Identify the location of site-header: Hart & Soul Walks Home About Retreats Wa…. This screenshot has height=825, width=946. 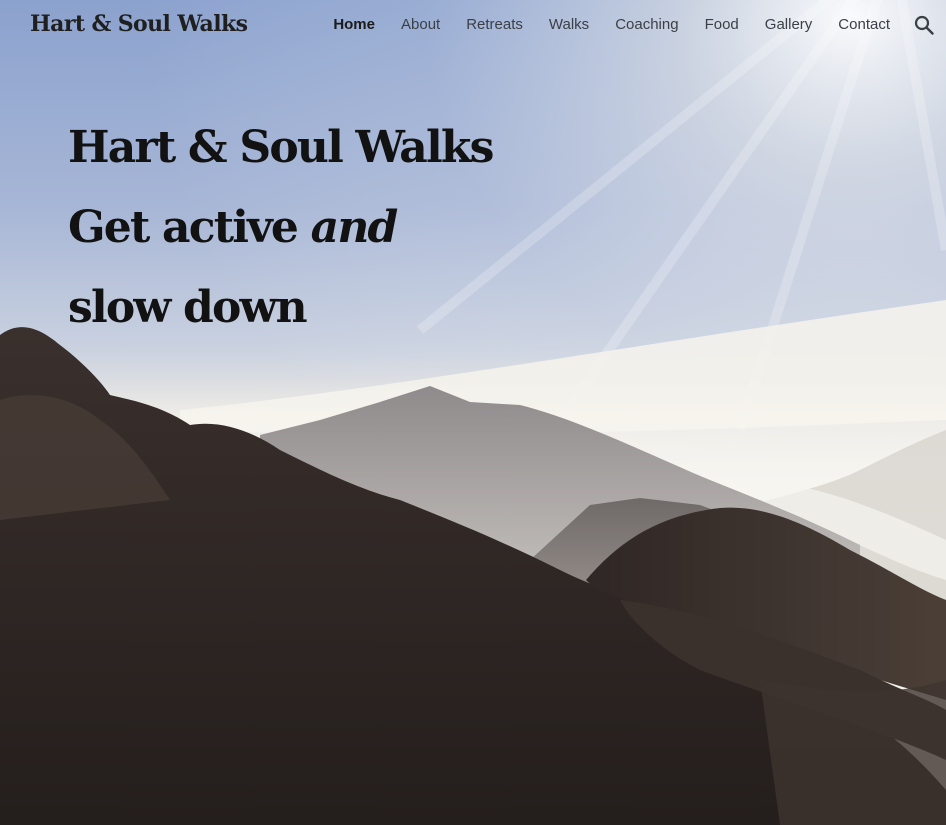
(473, 27).